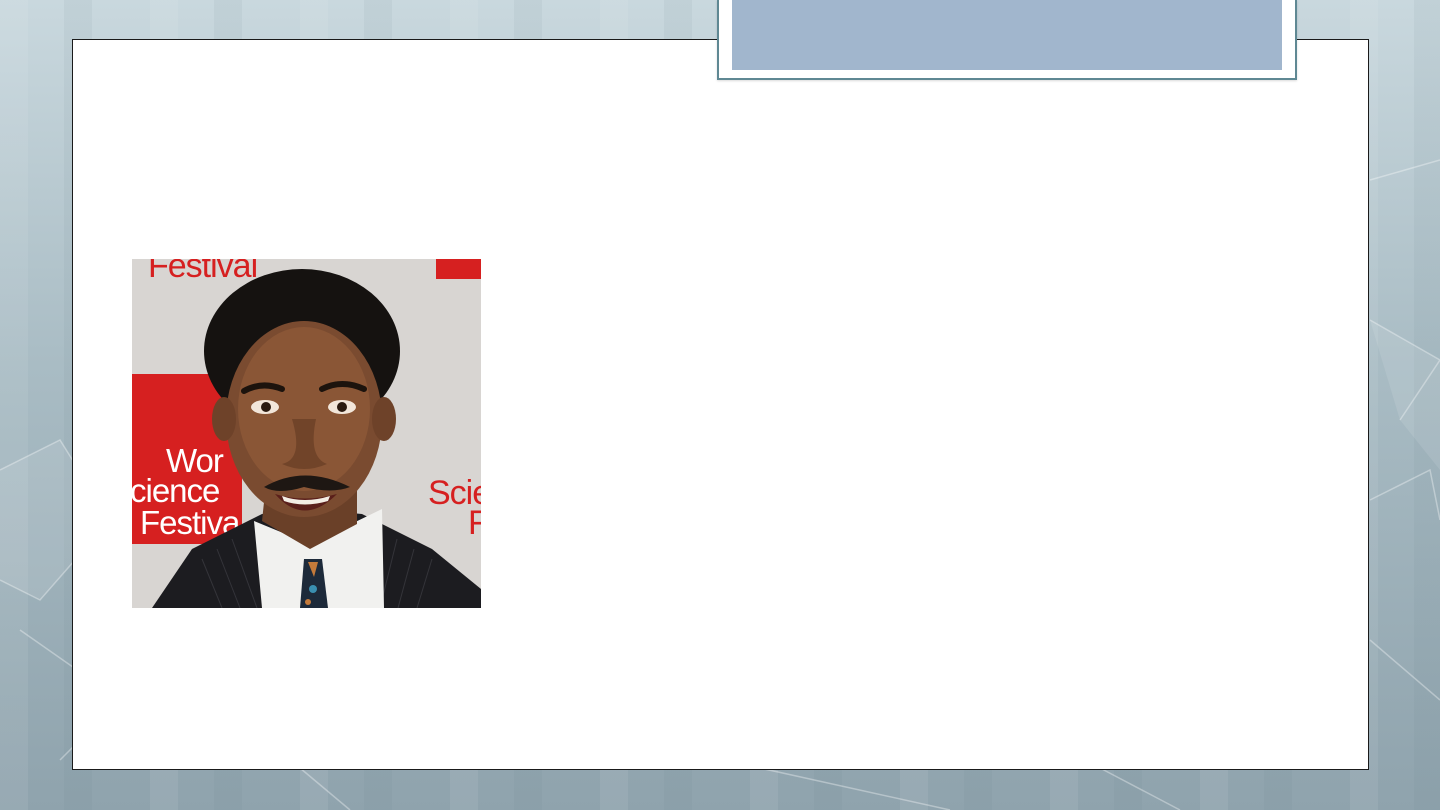 This screenshot has width=1440, height=810. I want to click on portrait-photo: Festival Wor cience Festiva Scie F, so click(306, 433).